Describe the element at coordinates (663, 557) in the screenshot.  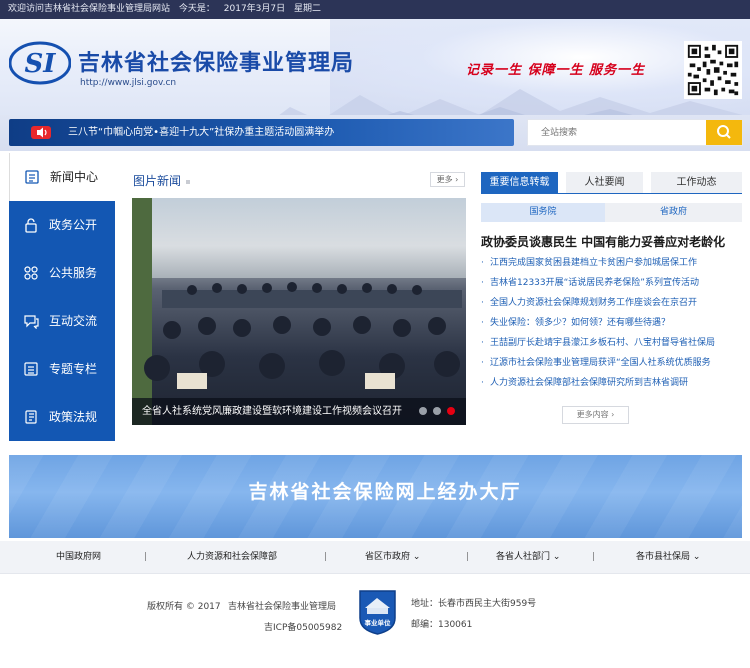
I see `link-label: 各市县社保局` at that location.